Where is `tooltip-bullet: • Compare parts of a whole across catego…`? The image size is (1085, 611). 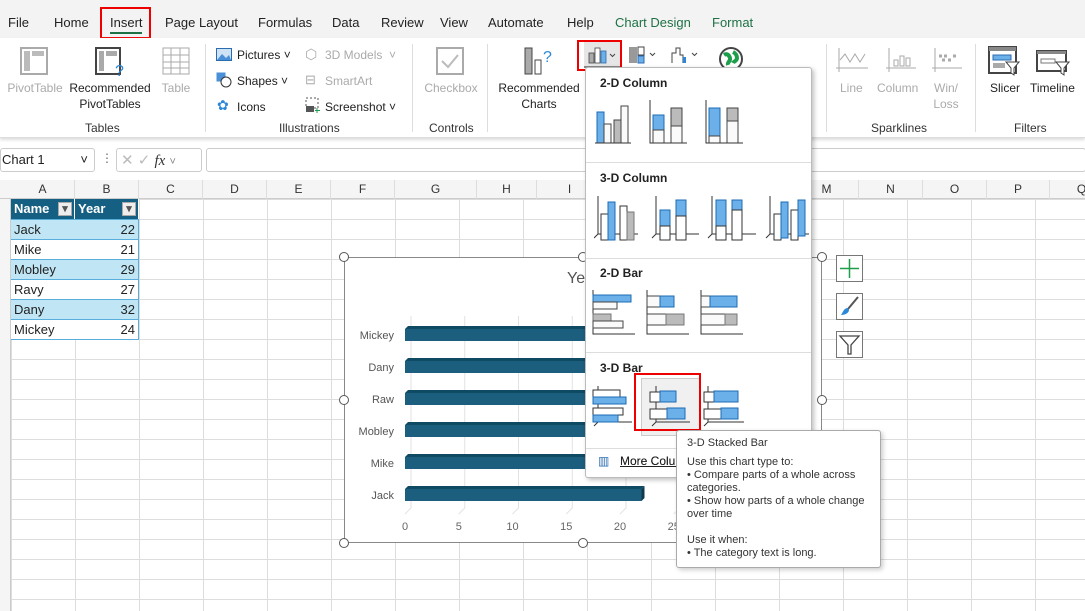
tooltip-bullet: • Compare parts of a whole across catego… is located at coordinates (771, 481).